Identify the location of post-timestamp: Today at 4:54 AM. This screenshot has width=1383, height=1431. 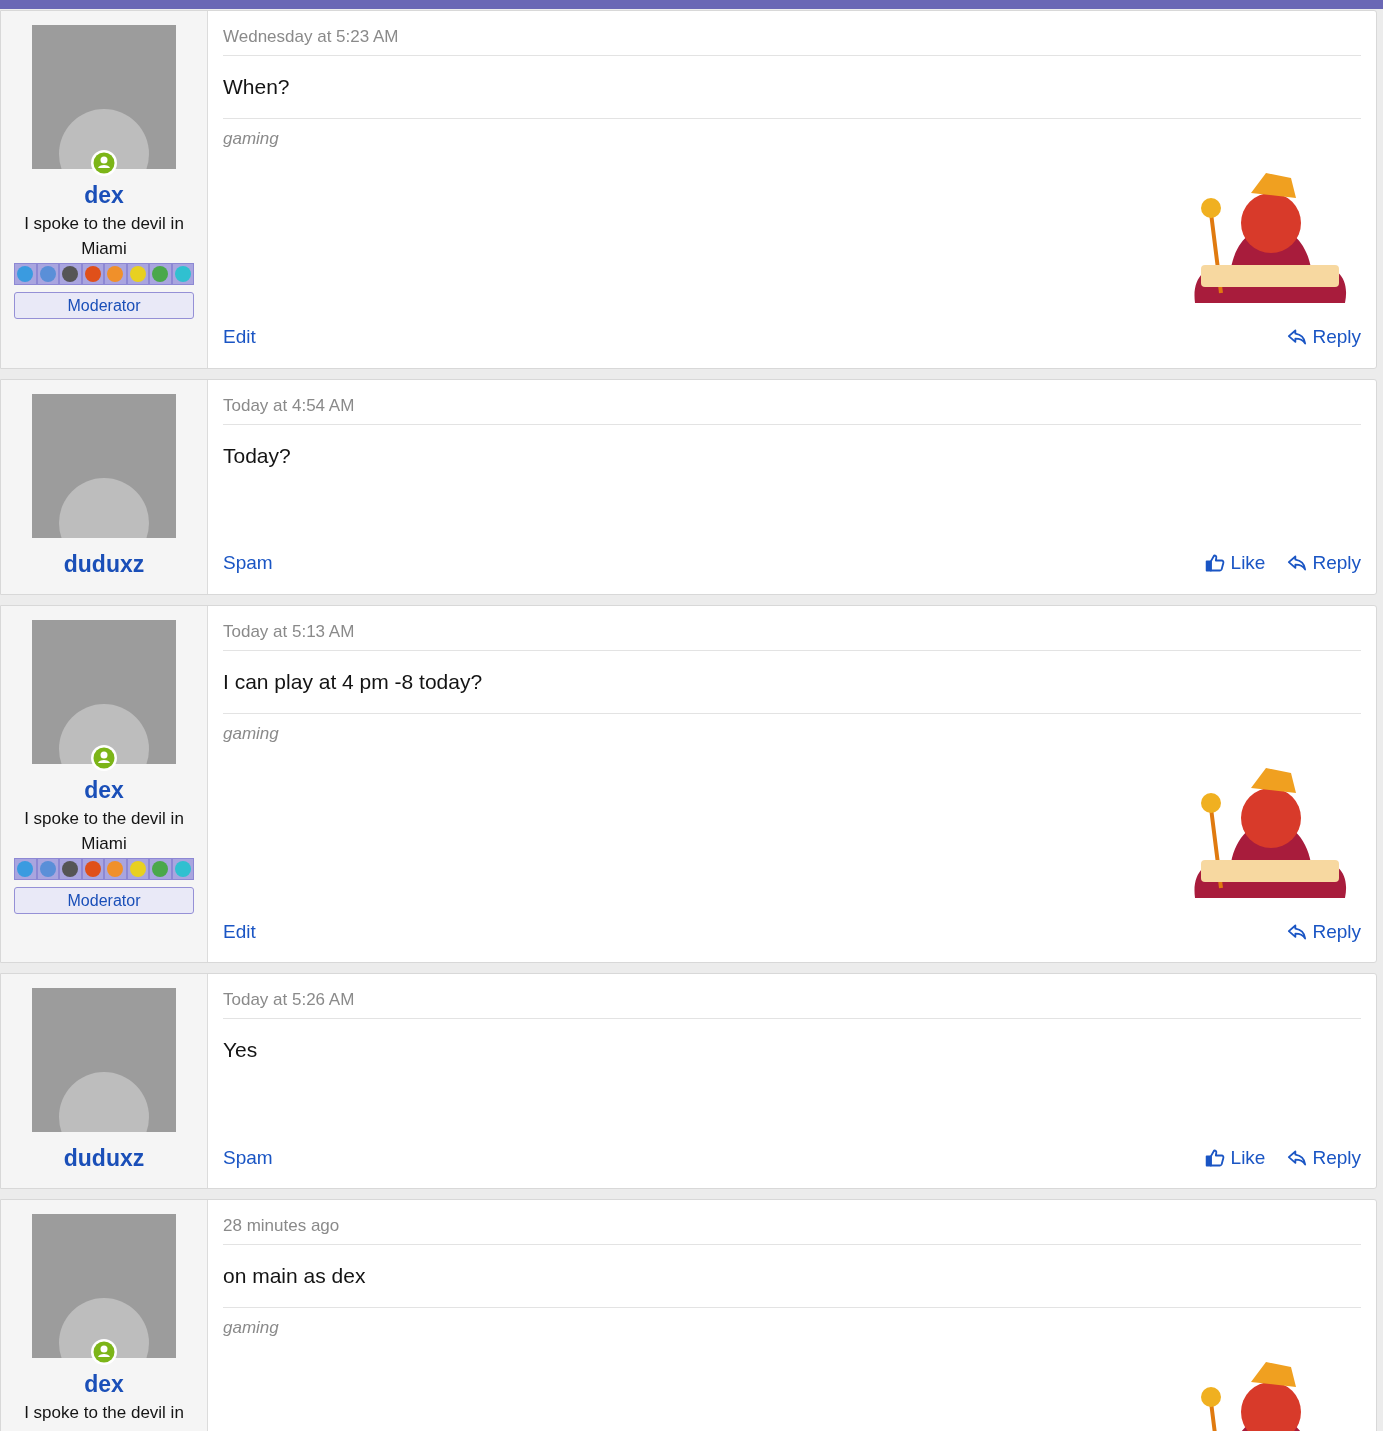
(792, 409).